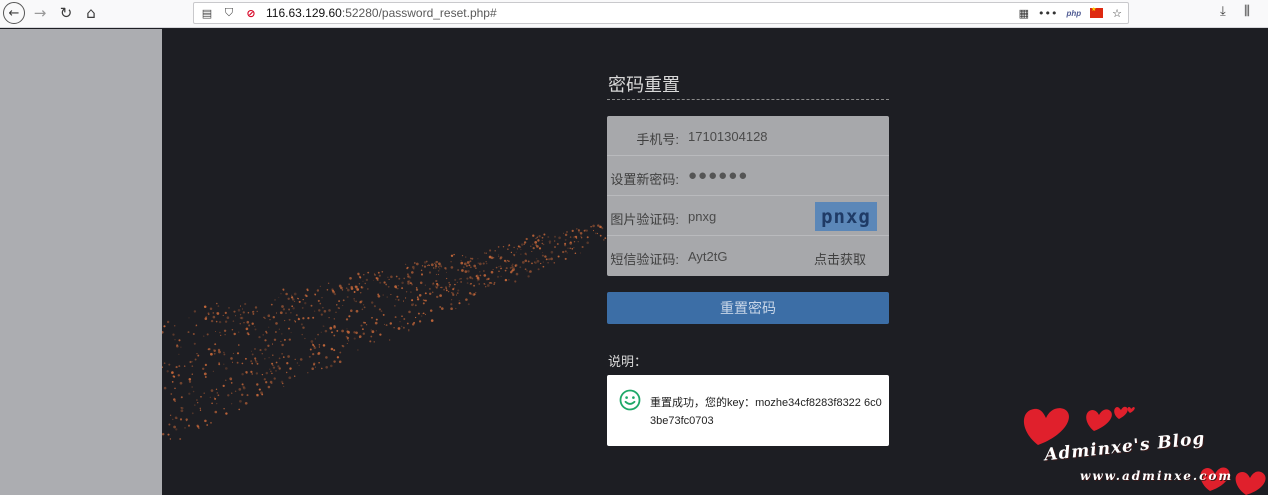 The width and height of the screenshot is (1268, 495). Describe the element at coordinates (66, 13) in the screenshot. I see `reload-icon: ↻` at that location.